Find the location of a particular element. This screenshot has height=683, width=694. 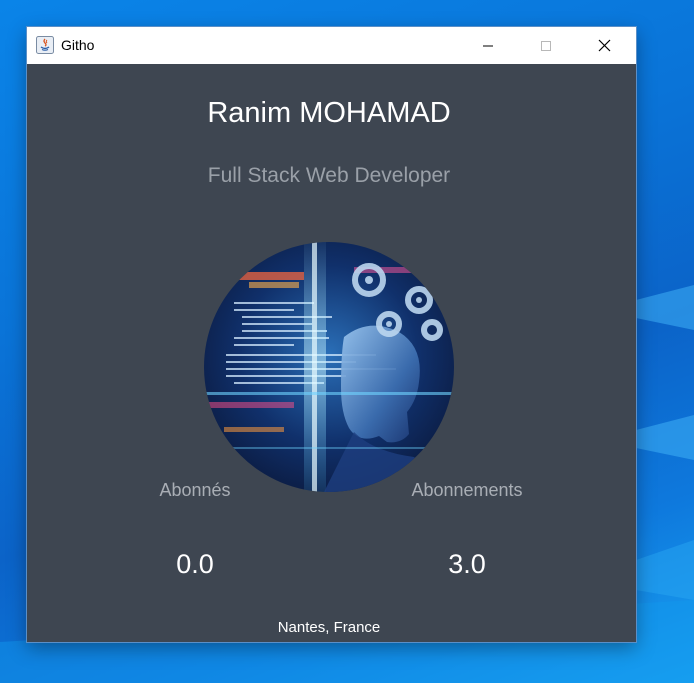

minimize-button is located at coordinates (488, 45).